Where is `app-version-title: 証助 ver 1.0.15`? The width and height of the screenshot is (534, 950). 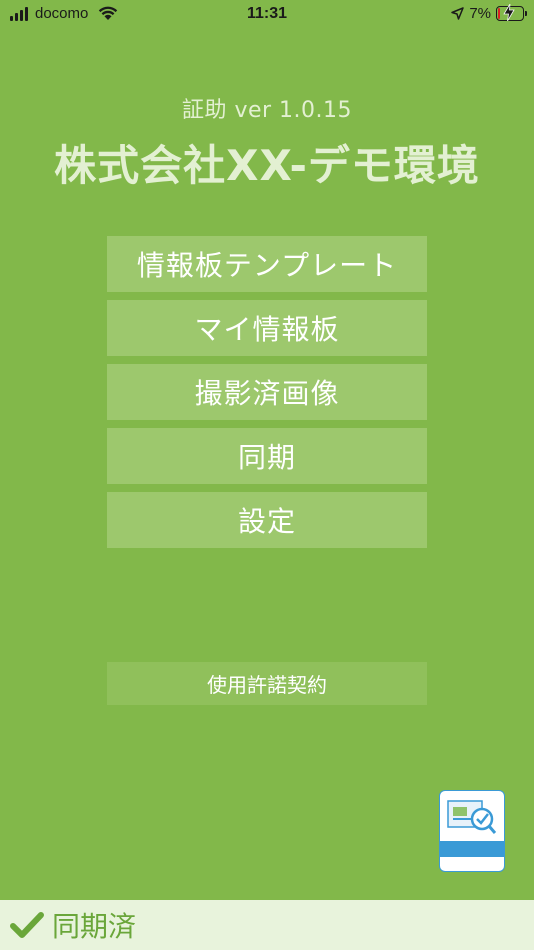 app-version-title: 証助 ver 1.0.15 is located at coordinates (267, 110).